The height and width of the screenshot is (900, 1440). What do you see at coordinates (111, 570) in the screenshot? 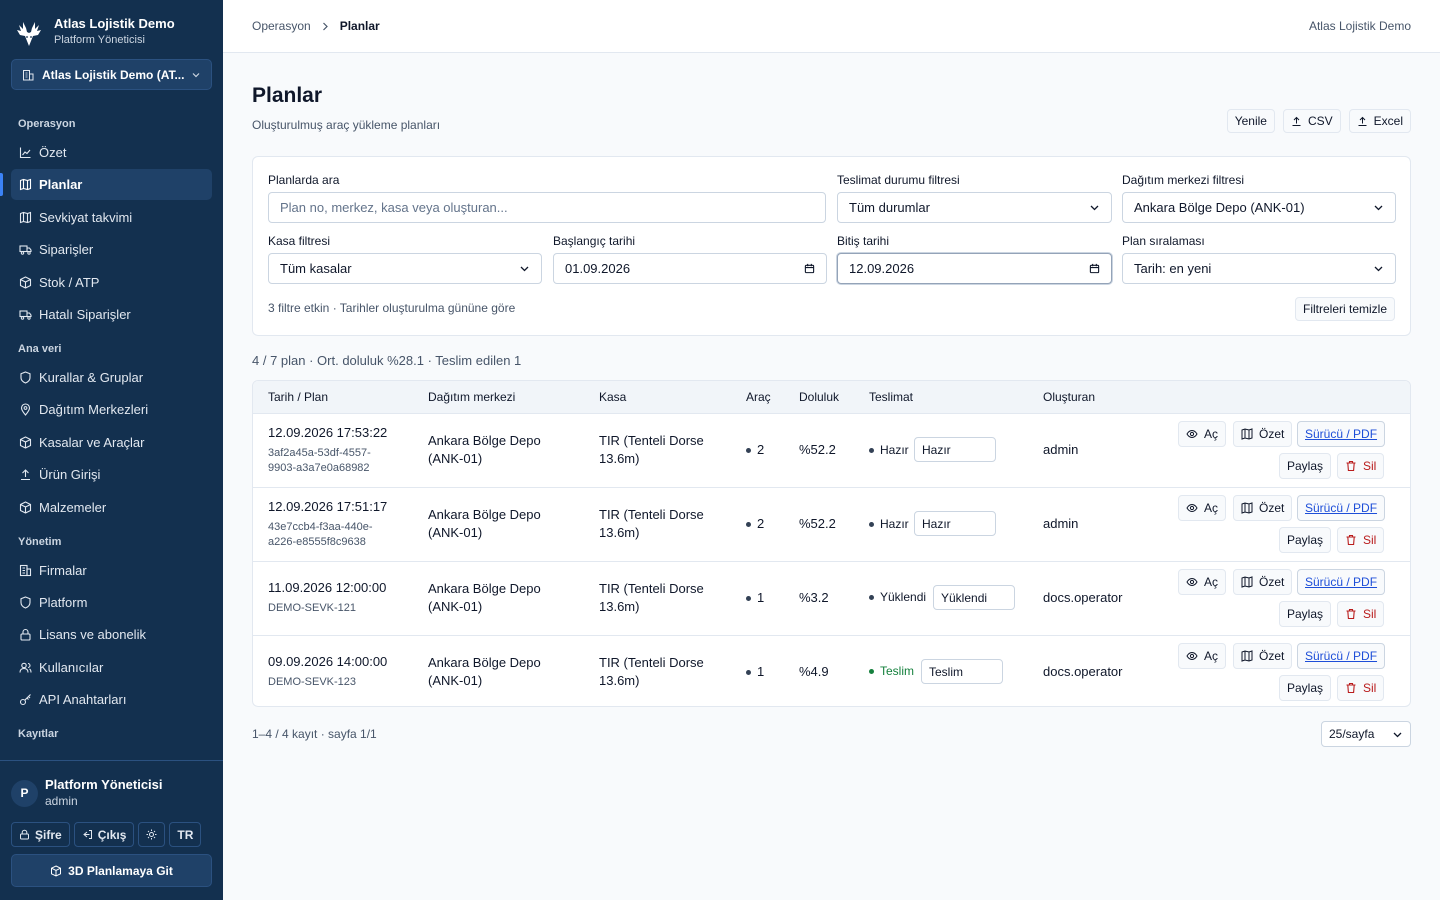
I see `sidebar-item-firmalar: Firmalar` at bounding box center [111, 570].